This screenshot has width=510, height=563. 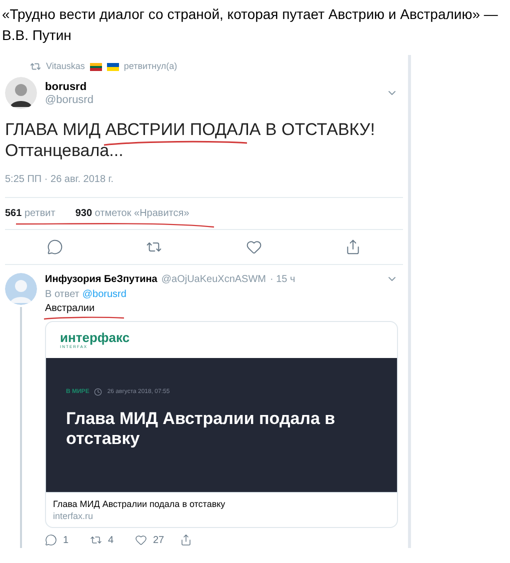 What do you see at coordinates (73, 516) in the screenshot?
I see `card-domain: interfax.ru` at bounding box center [73, 516].